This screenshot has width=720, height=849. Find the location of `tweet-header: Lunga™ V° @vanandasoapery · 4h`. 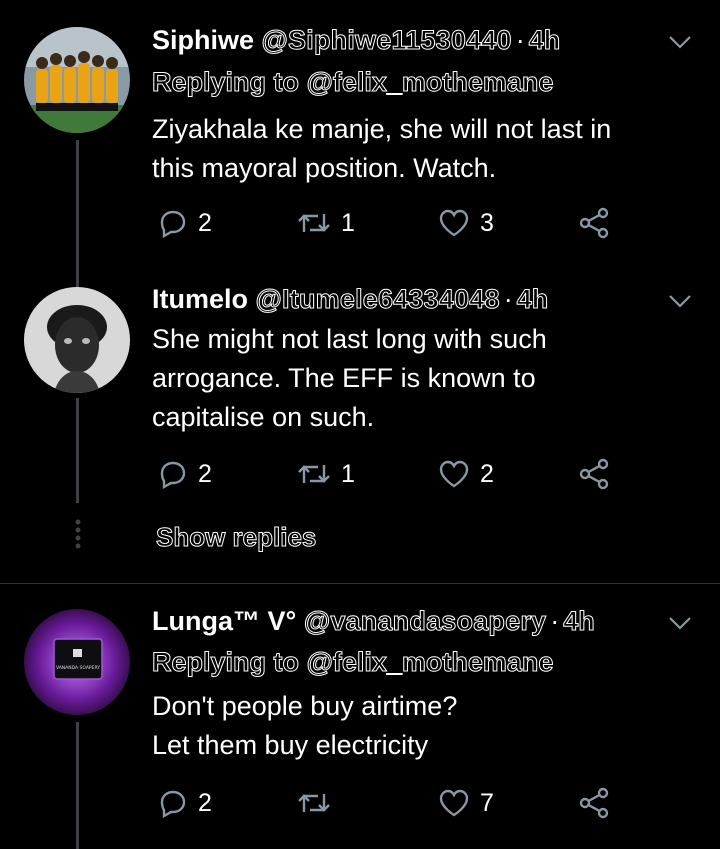

tweet-header: Lunga™ V° @vanandasoapery · 4h is located at coordinates (373, 621).